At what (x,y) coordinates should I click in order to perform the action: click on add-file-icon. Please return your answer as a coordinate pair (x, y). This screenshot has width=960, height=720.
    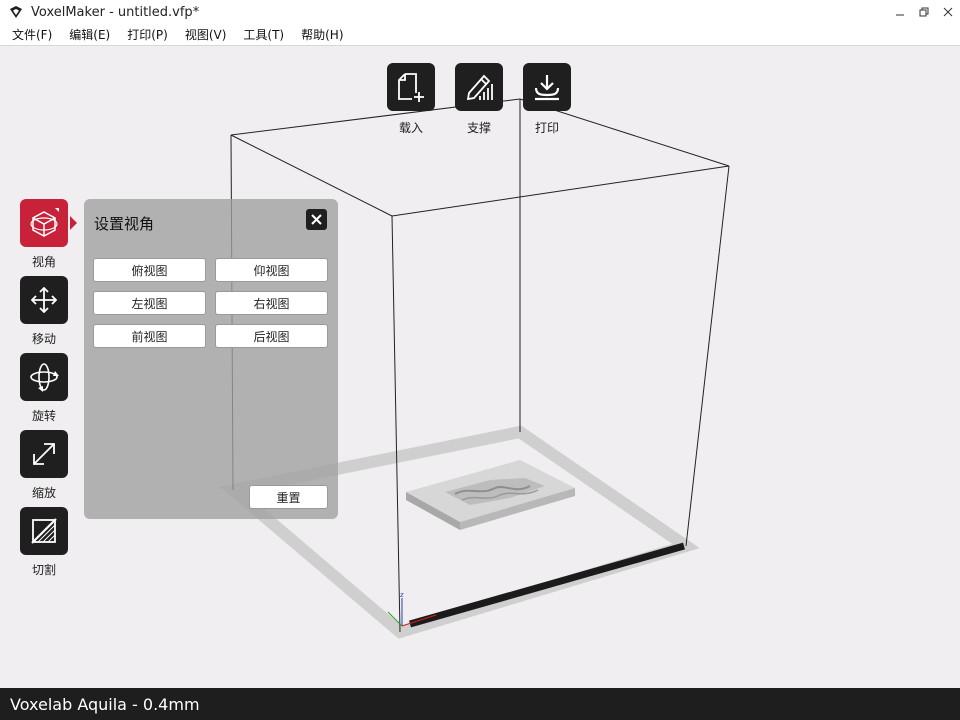
    Looking at the image, I should click on (411, 87).